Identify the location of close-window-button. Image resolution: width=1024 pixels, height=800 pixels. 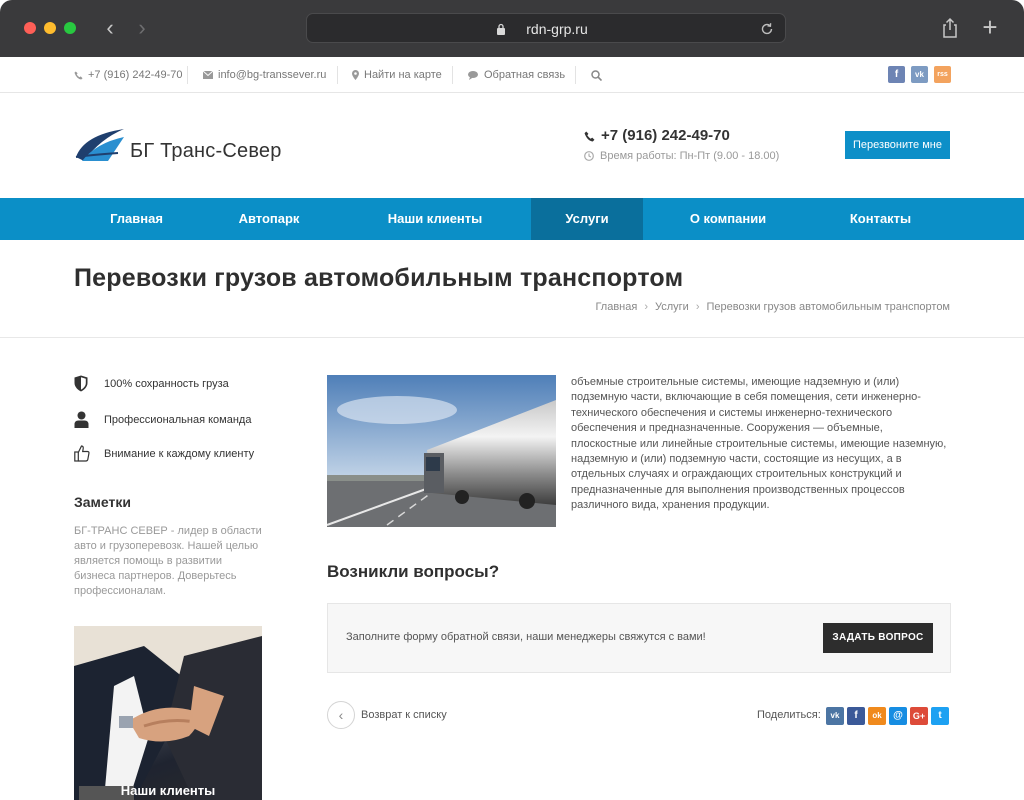
(30, 28).